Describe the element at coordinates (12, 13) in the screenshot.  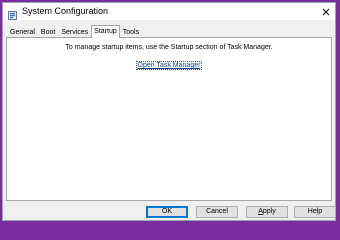
I see `system-config-icon` at that location.